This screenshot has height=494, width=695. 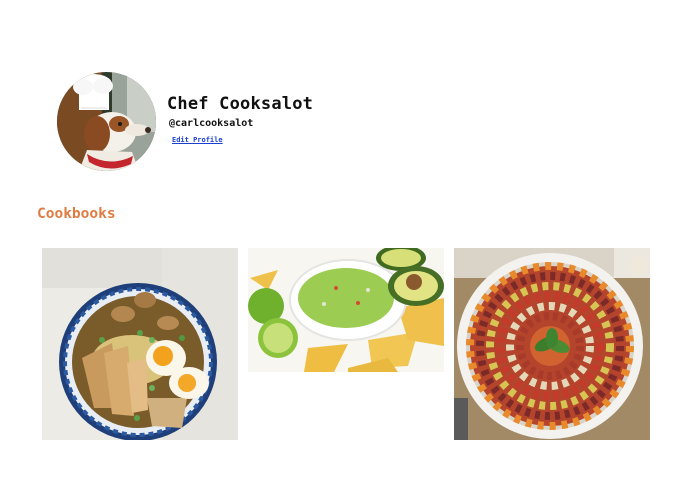 I want to click on cookbooks-heading: Cookbooks, so click(x=76, y=214).